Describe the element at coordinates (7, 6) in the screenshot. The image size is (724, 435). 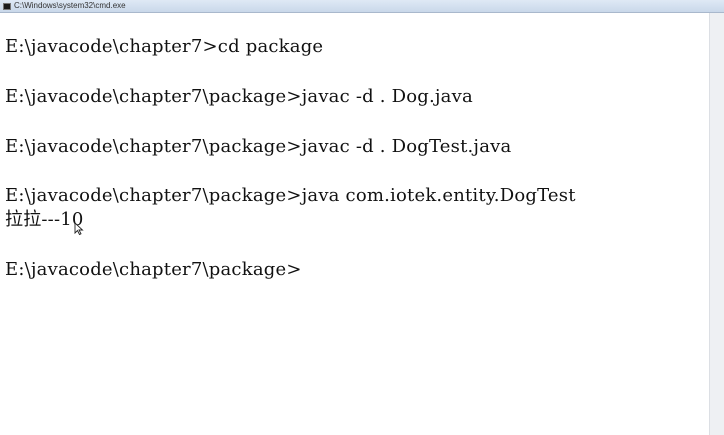
I see `cmd-icon` at that location.